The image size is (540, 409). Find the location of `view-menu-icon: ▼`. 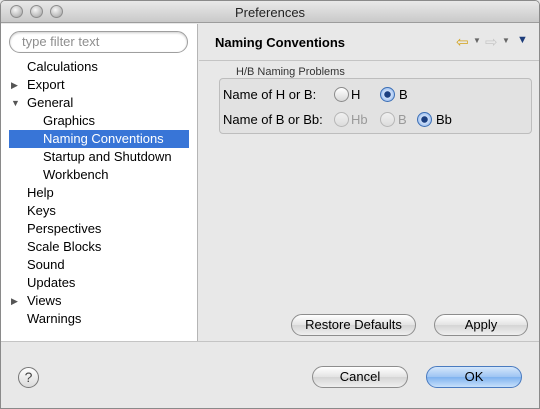

view-menu-icon: ▼ is located at coordinates (522, 40).